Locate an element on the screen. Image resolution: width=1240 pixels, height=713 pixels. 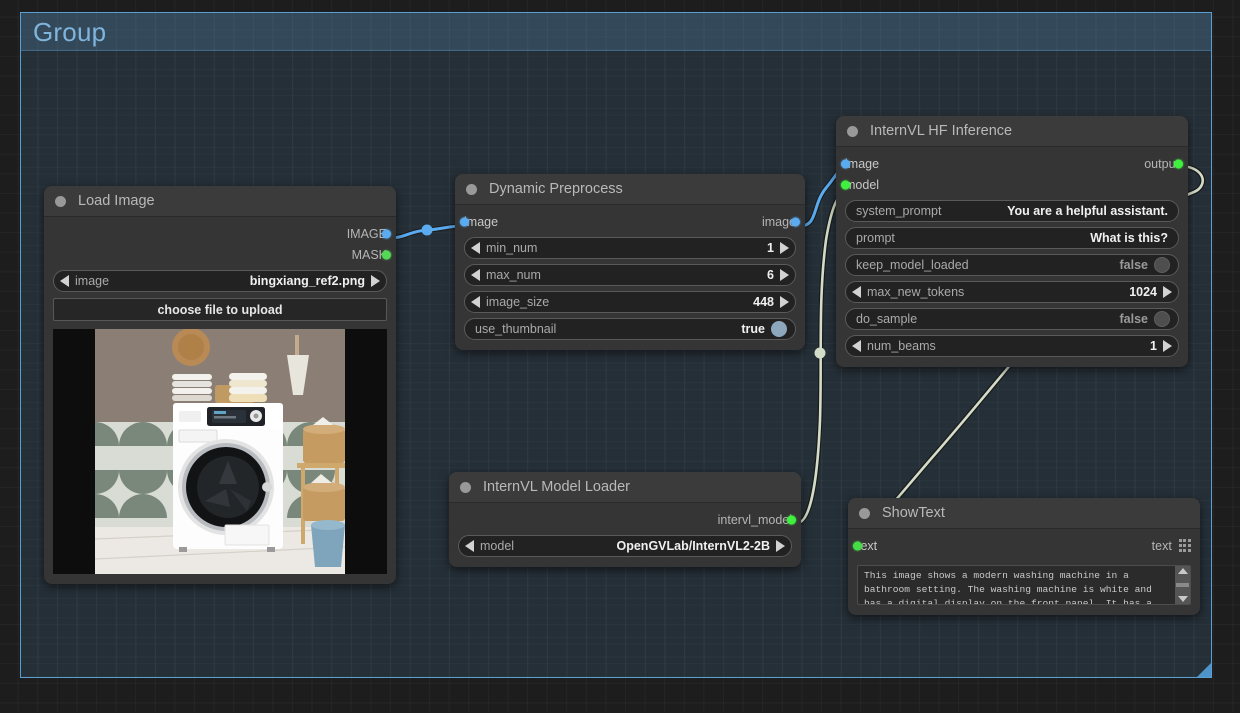
node-title-text: Dynamic Preprocess is located at coordinates (556, 189).